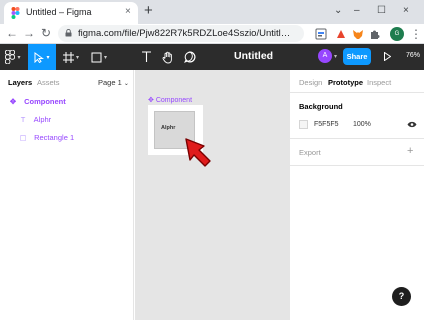 The width and height of the screenshot is (424, 320). Describe the element at coordinates (212, 12) in the screenshot. I see `browser-tab-strip: Untitled – Figma × + ⌄ – ☐ ×` at that location.